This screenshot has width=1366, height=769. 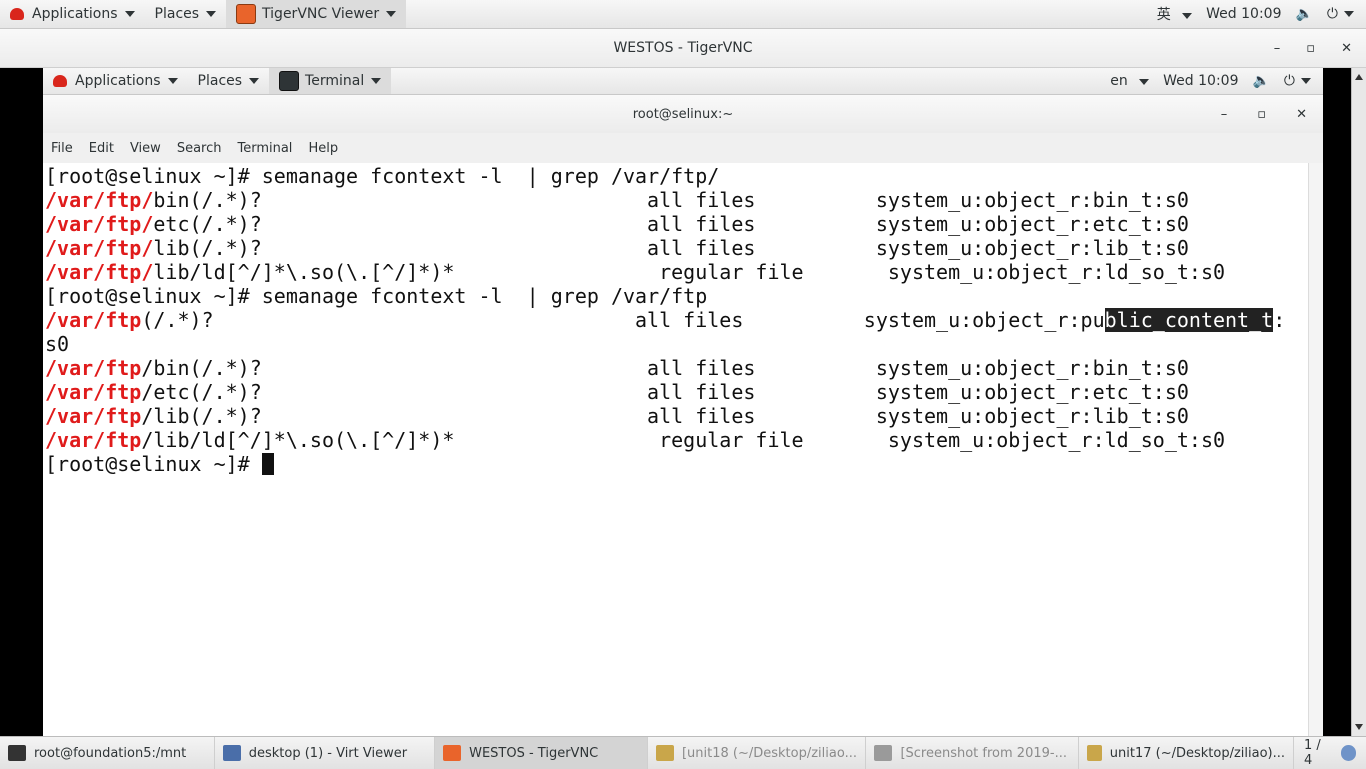 I want to click on language-label: en, so click(x=1119, y=81).